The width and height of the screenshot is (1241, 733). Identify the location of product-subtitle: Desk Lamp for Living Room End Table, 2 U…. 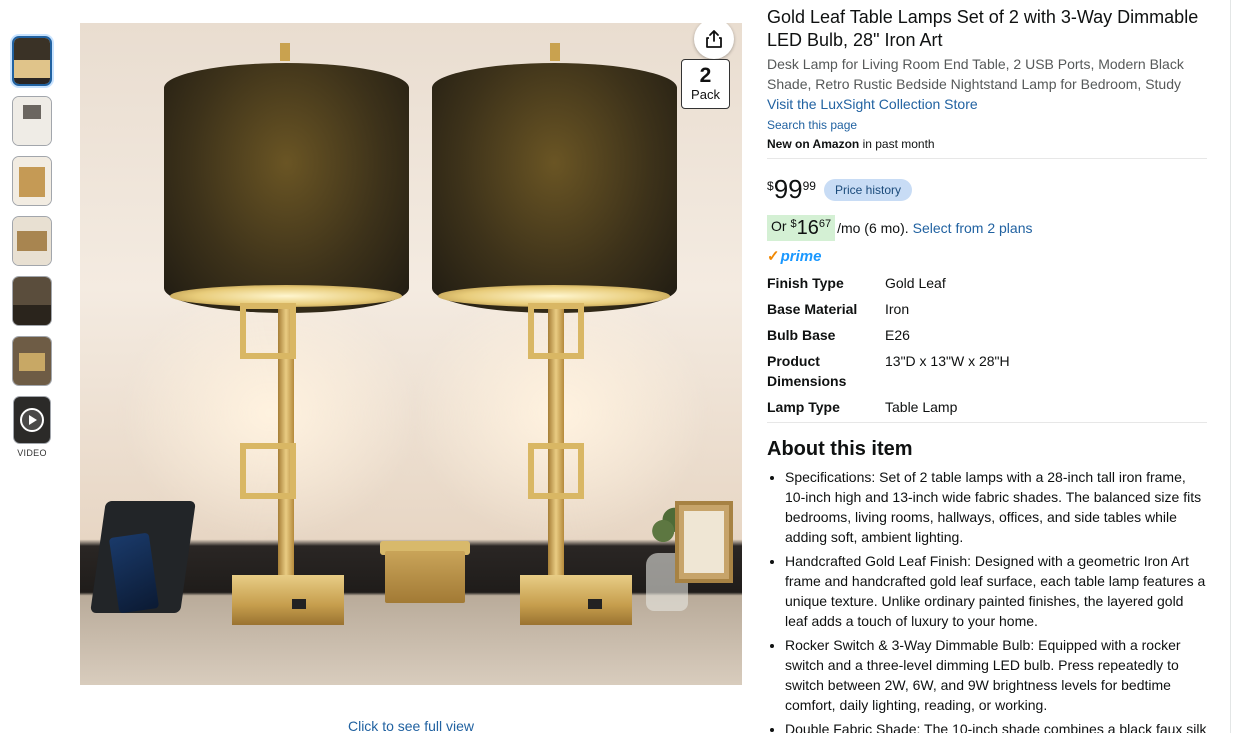
(975, 74).